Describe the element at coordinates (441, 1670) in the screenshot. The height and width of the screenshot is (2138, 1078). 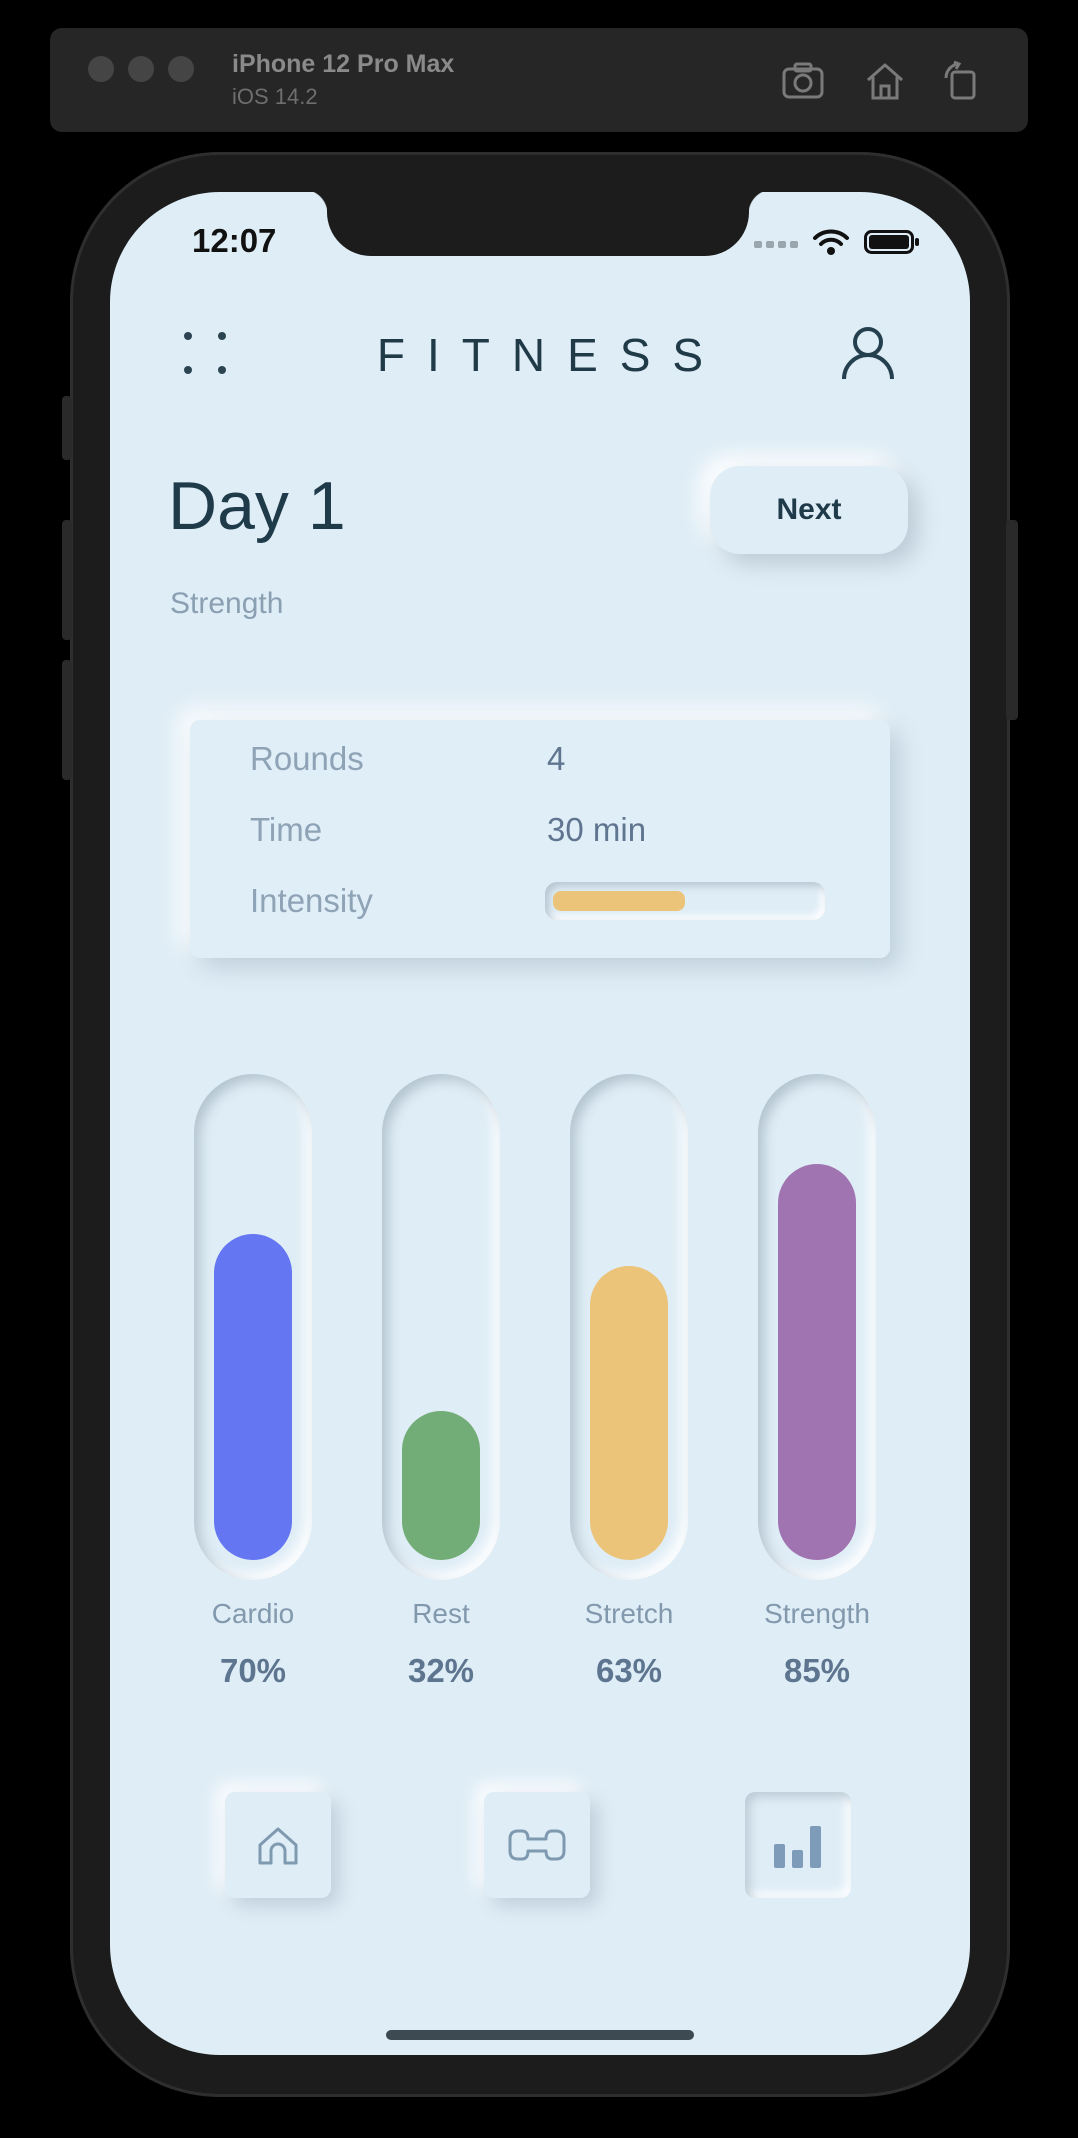
I see `activity-percent: 32%` at that location.